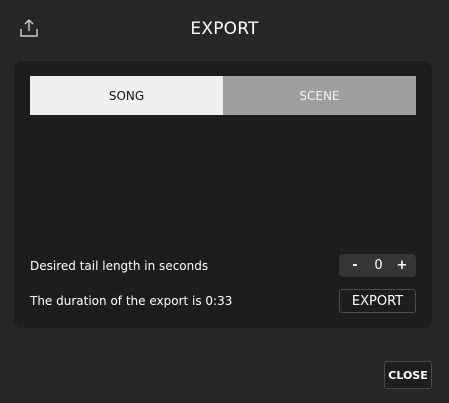 This screenshot has width=449, height=403. Describe the element at coordinates (402, 265) in the screenshot. I see `increment-button: +` at that location.